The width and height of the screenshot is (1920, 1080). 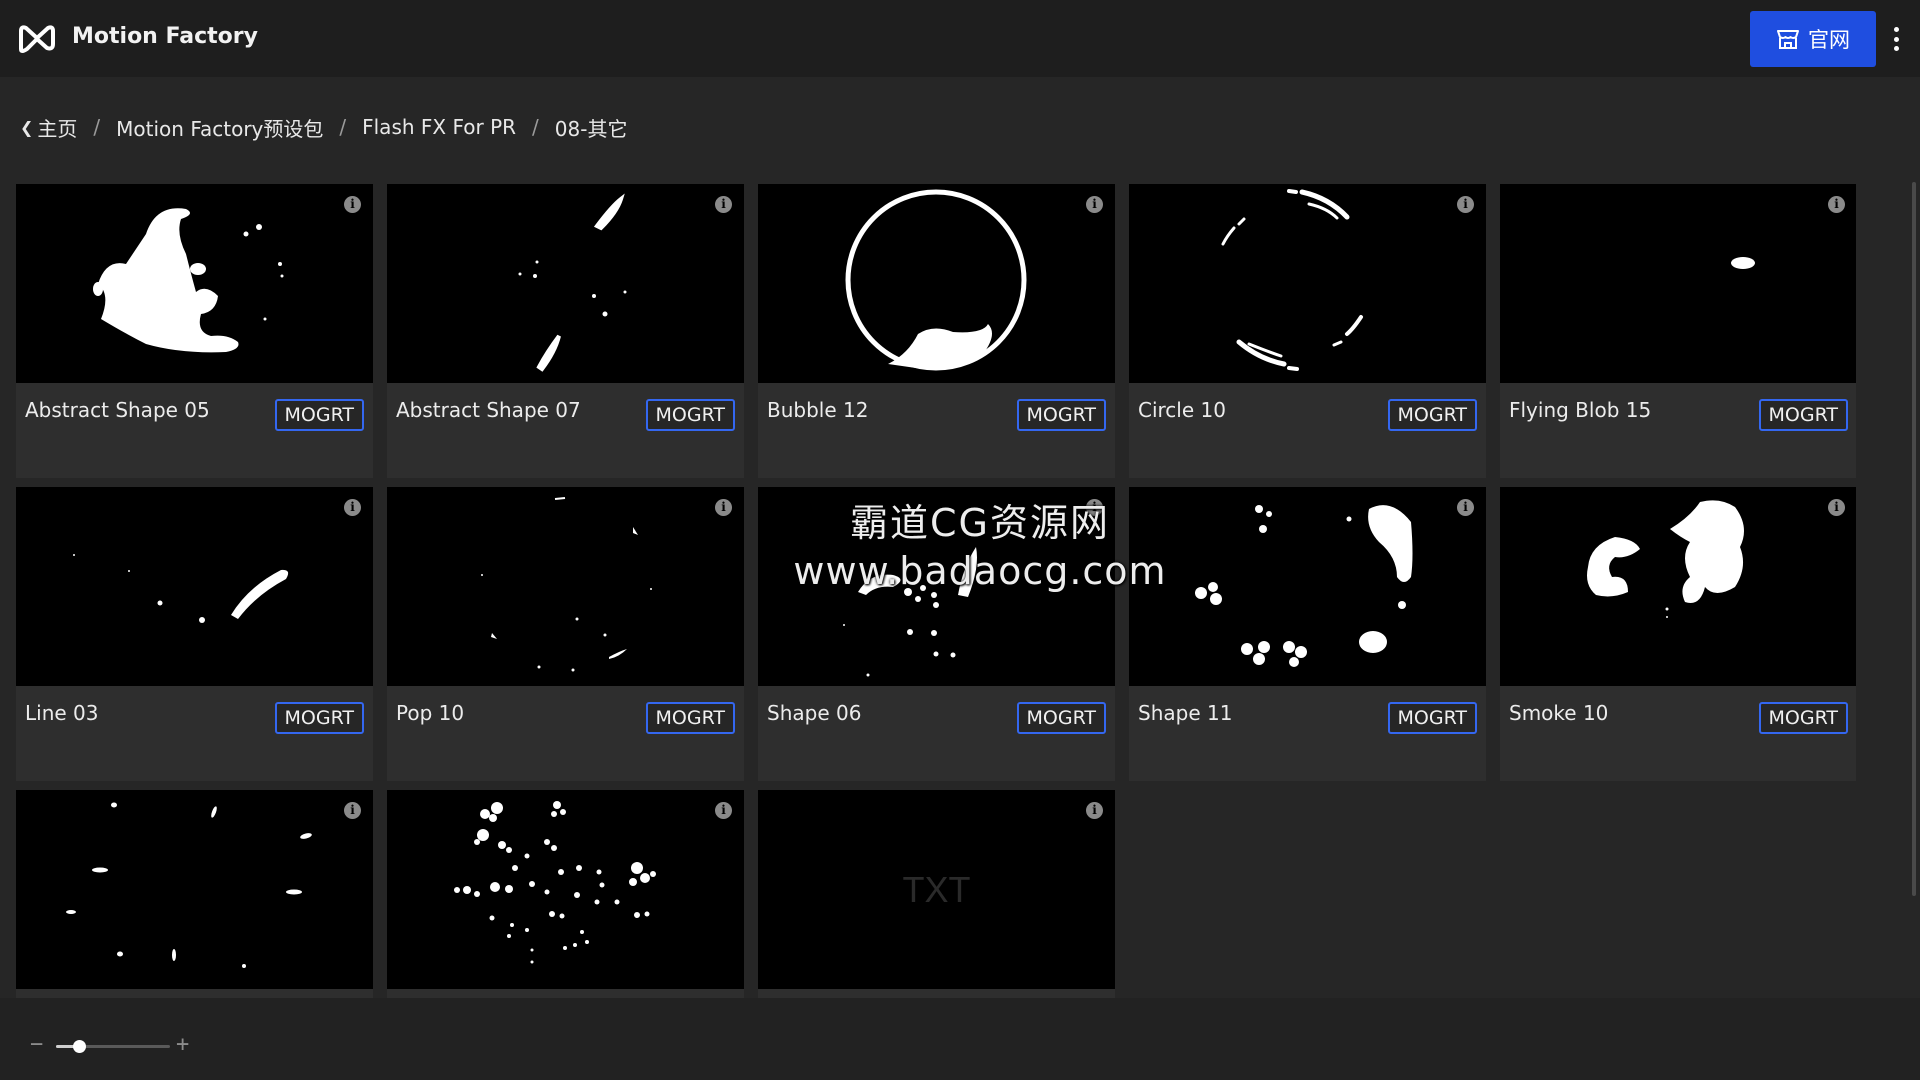 What do you see at coordinates (1185, 713) in the screenshot?
I see `preset-title: Shape 11` at bounding box center [1185, 713].